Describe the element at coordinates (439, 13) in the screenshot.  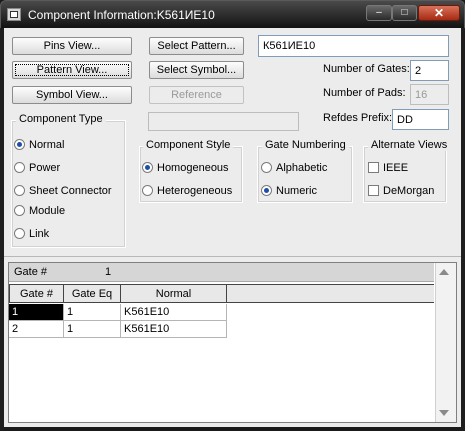
I see `close-button: ✕` at that location.